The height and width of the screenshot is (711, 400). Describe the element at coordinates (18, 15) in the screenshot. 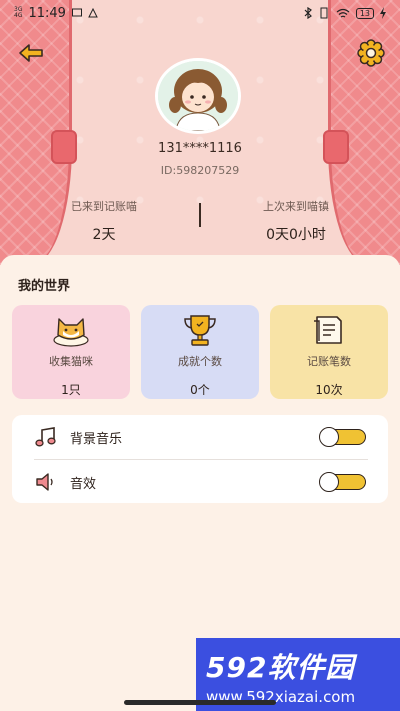

I see `signal-label-4g: 4G` at that location.